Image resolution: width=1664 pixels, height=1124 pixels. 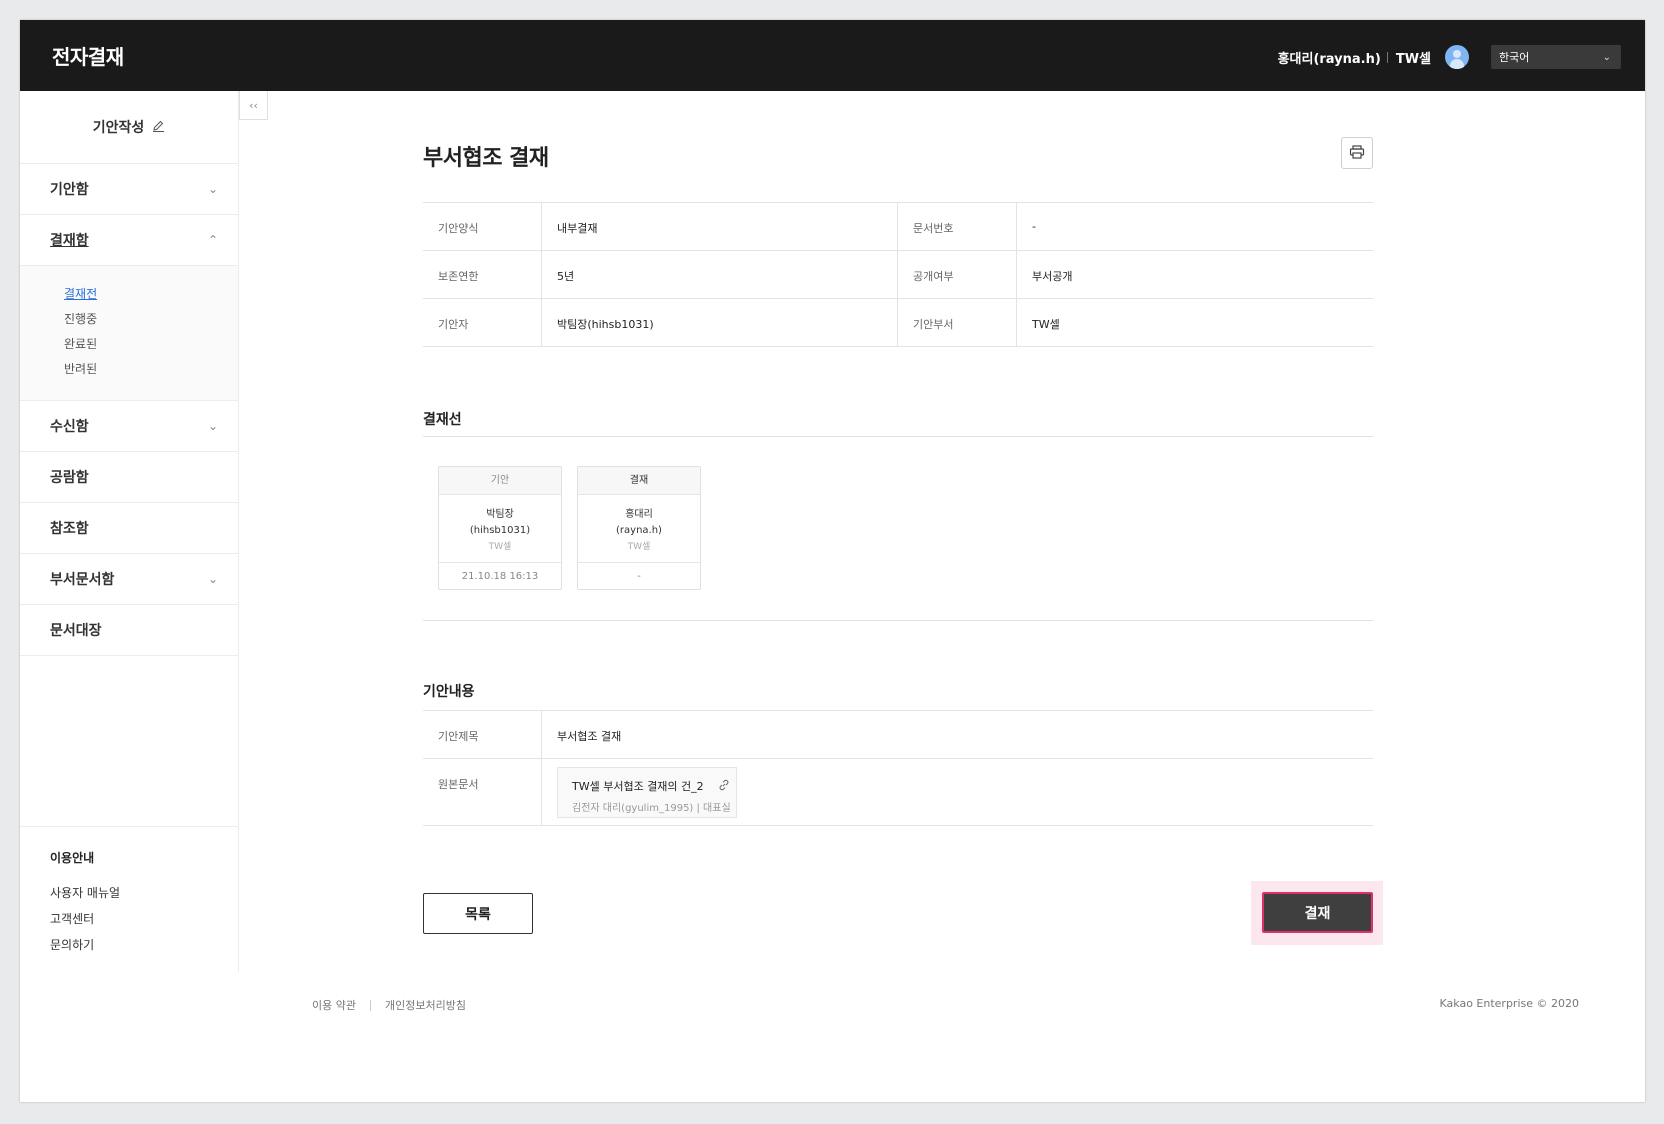 I want to click on approver-role: 결재, so click(x=639, y=481).